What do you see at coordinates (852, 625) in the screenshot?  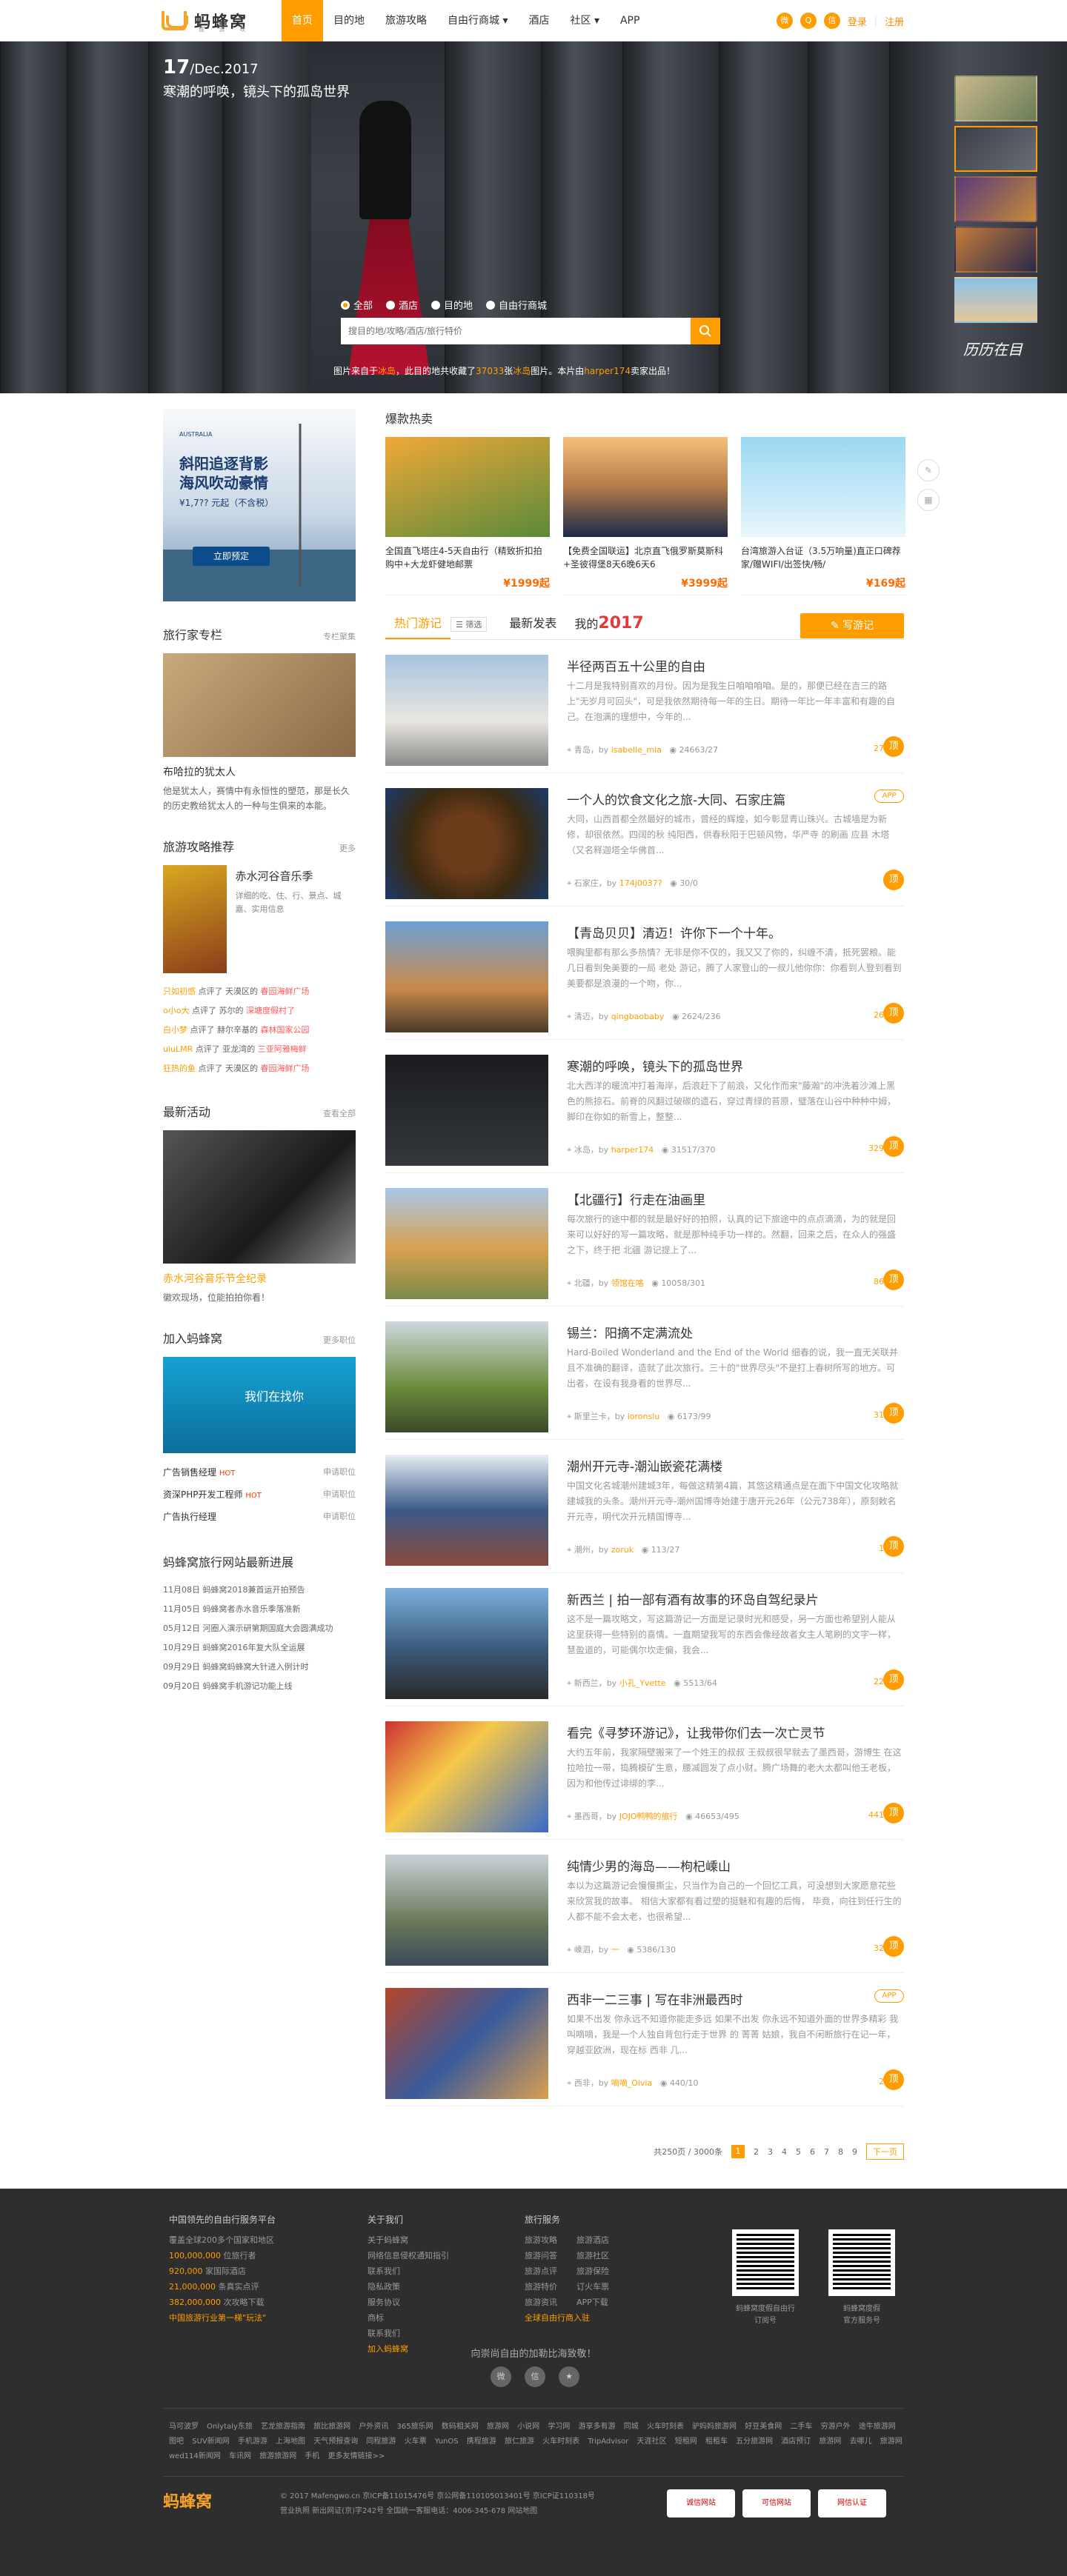 I see `write-post-button: ✎ 写游记` at bounding box center [852, 625].